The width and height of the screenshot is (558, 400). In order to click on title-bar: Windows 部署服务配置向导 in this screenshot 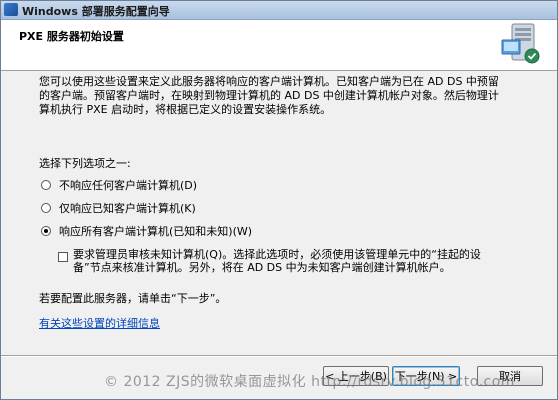, I will do `click(279, 10)`.